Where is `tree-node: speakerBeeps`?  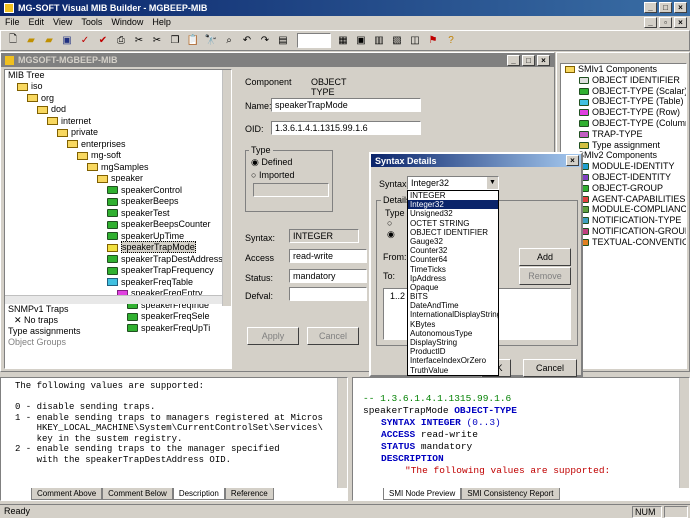 tree-node: speakerBeeps is located at coordinates (118, 202).